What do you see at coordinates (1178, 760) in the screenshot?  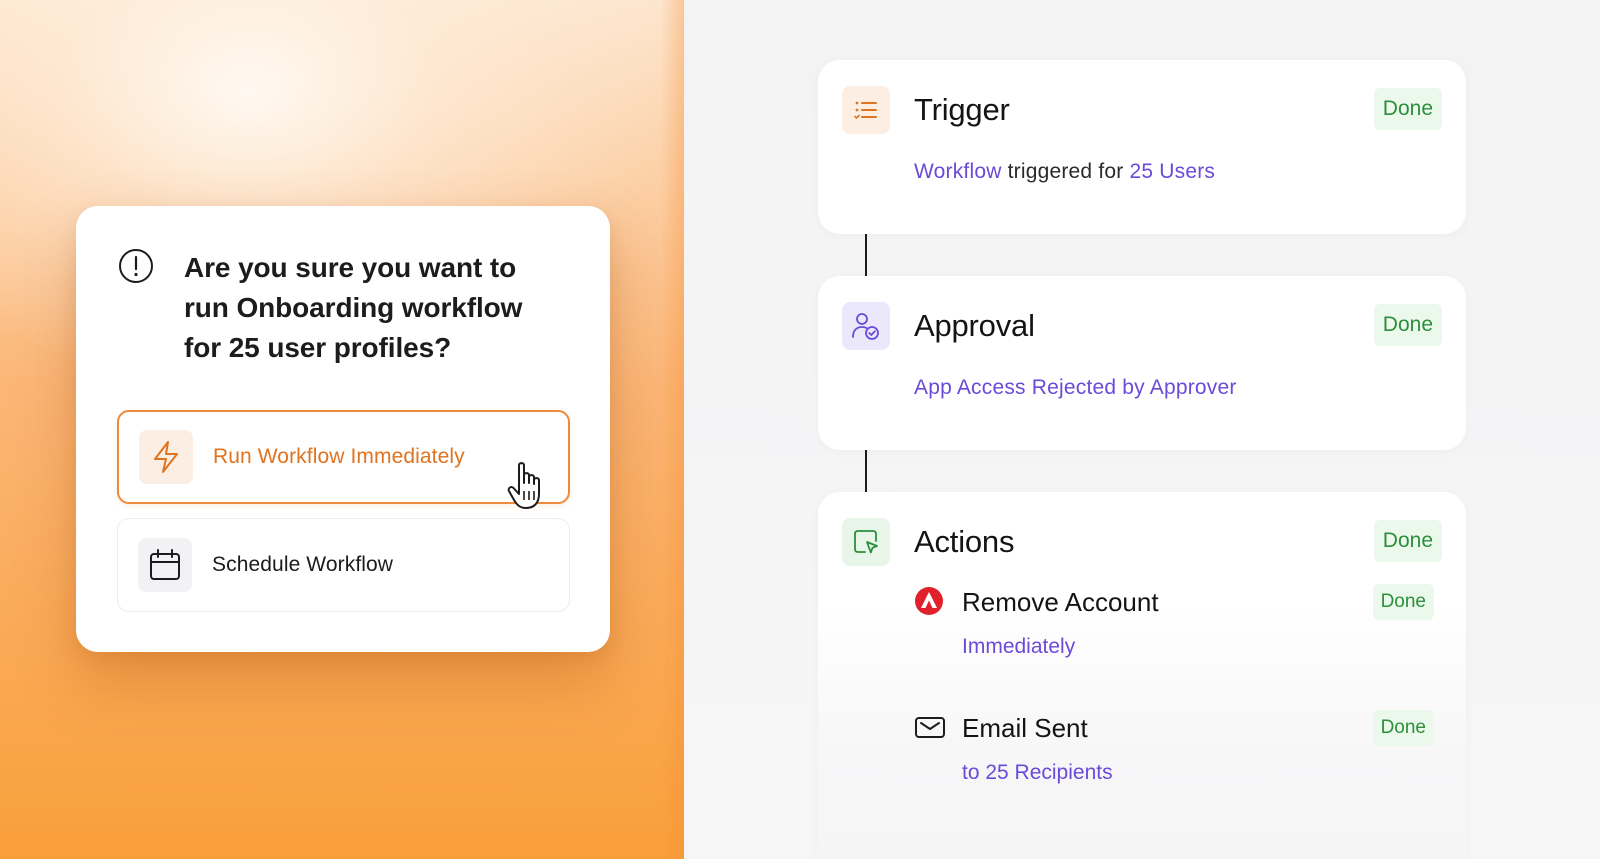 I see `action-item-email-sent: Email Sent to 25 Recipients Done` at bounding box center [1178, 760].